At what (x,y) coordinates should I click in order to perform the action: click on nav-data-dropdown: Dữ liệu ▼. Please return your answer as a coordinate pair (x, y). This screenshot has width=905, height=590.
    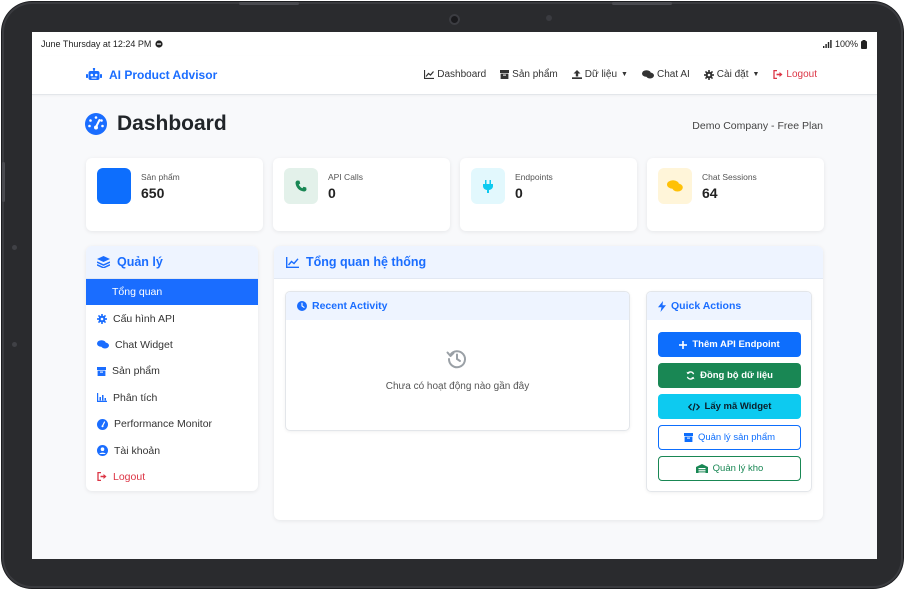
    Looking at the image, I should click on (599, 74).